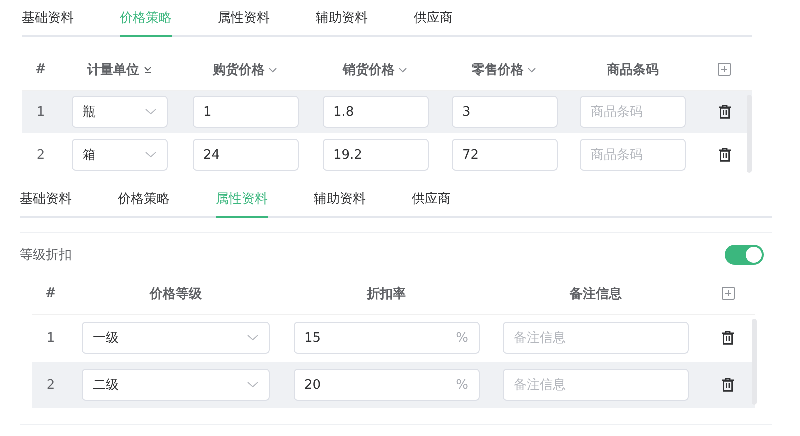  What do you see at coordinates (386, 294) in the screenshot?
I see `column-header: 折扣率` at bounding box center [386, 294].